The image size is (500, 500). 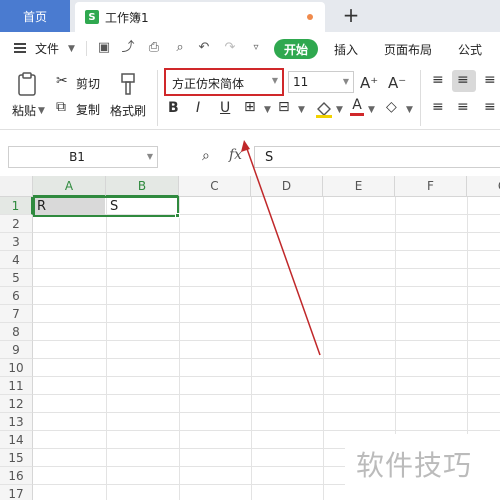 I want to click on row-header-4: 4, so click(x=16, y=260).